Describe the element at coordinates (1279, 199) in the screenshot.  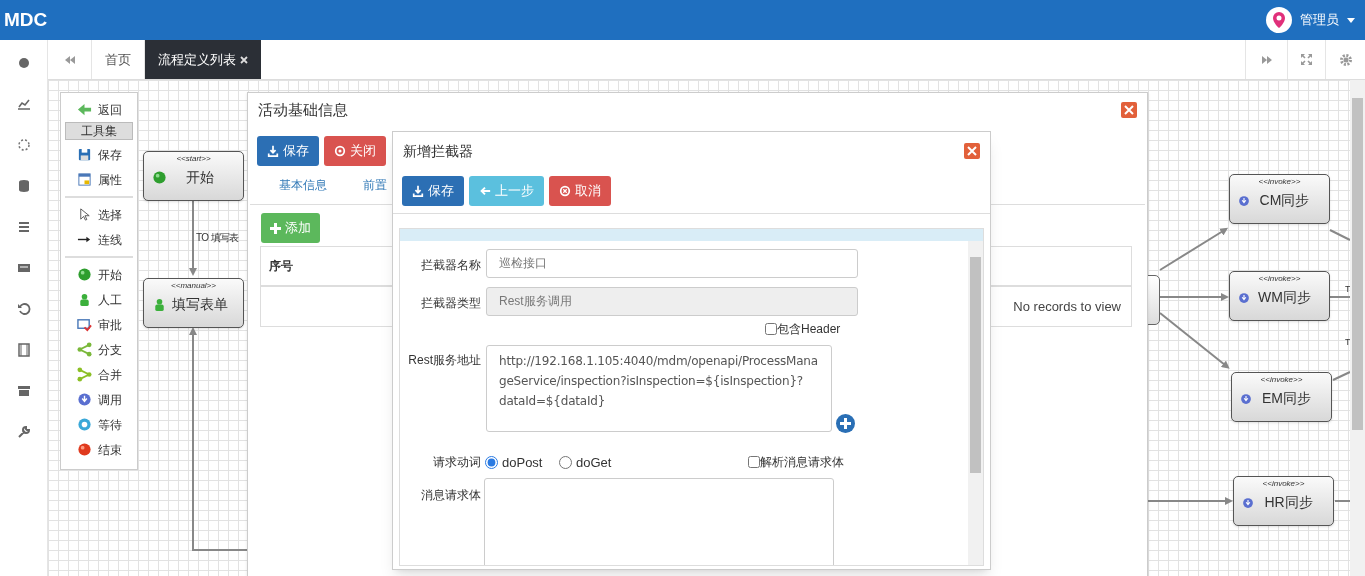
I see `flow-node: <<invoke>> CM同步` at that location.